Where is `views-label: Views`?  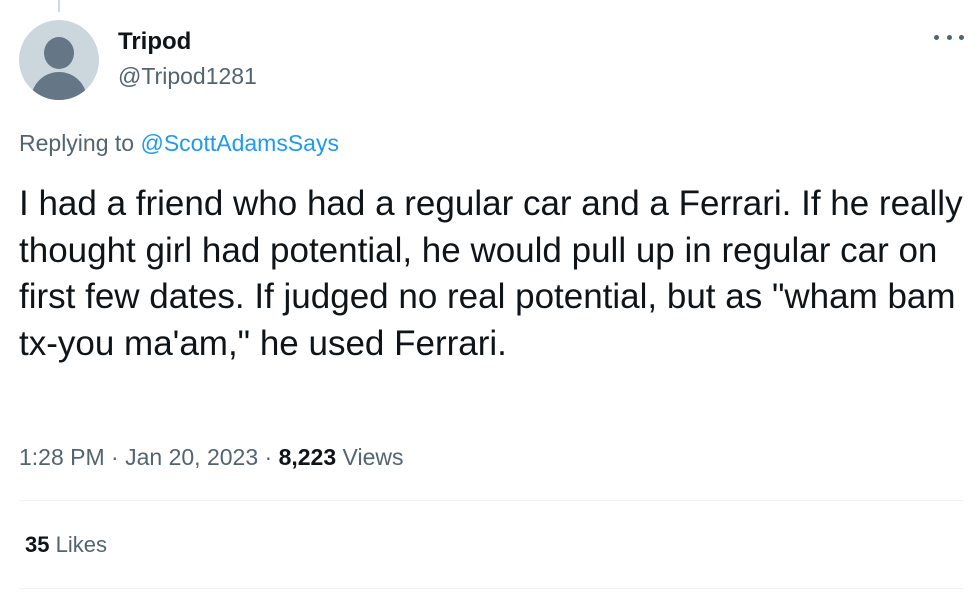
views-label: Views is located at coordinates (373, 457).